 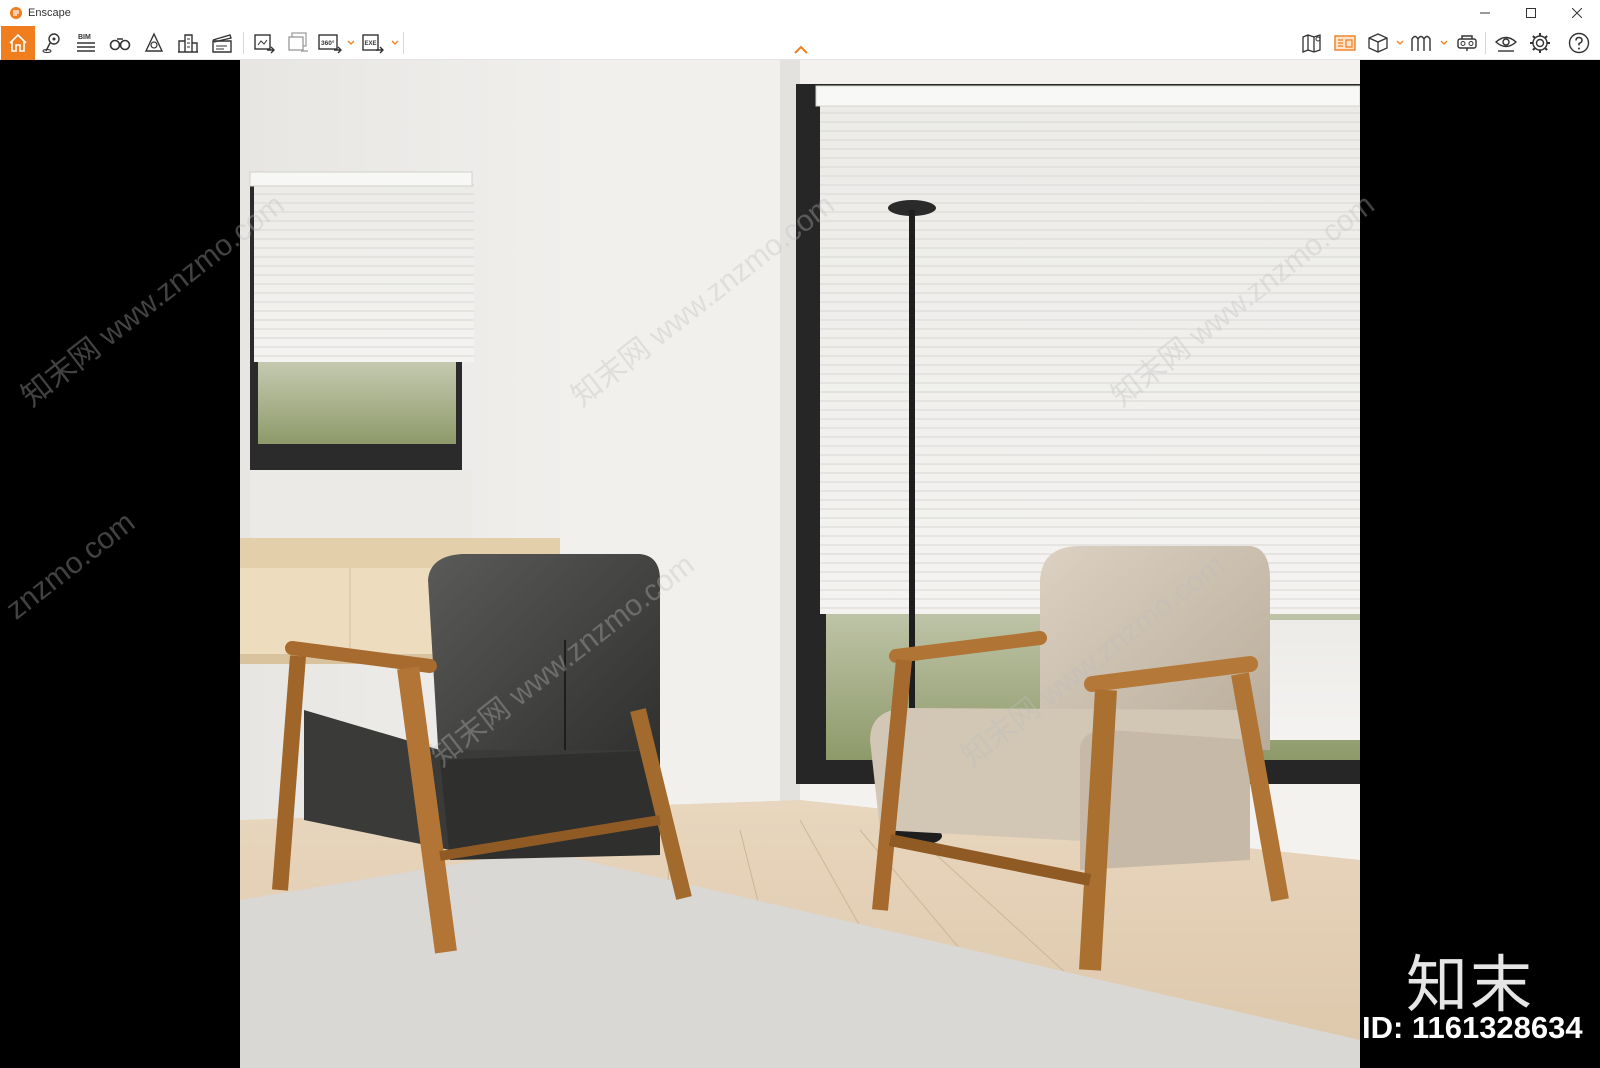 I want to click on maximize-icon, so click(x=1531, y=13).